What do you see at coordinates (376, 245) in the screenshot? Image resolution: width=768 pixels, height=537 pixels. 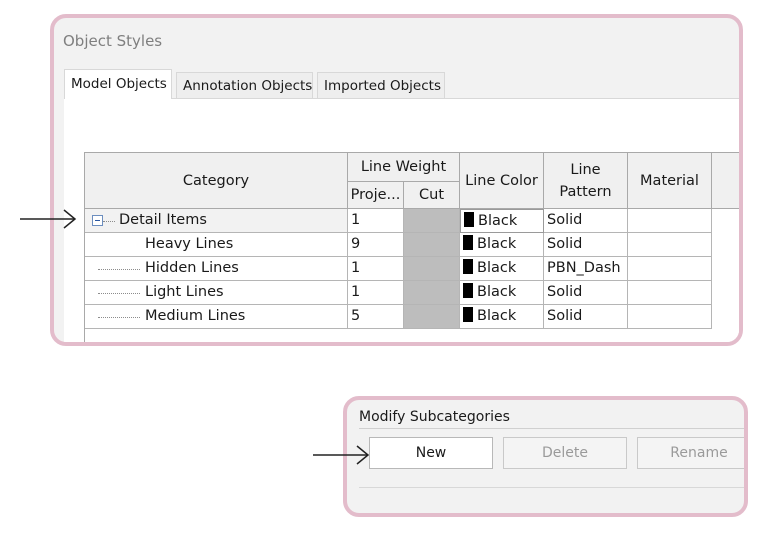 I see `projection-cell: 9` at bounding box center [376, 245].